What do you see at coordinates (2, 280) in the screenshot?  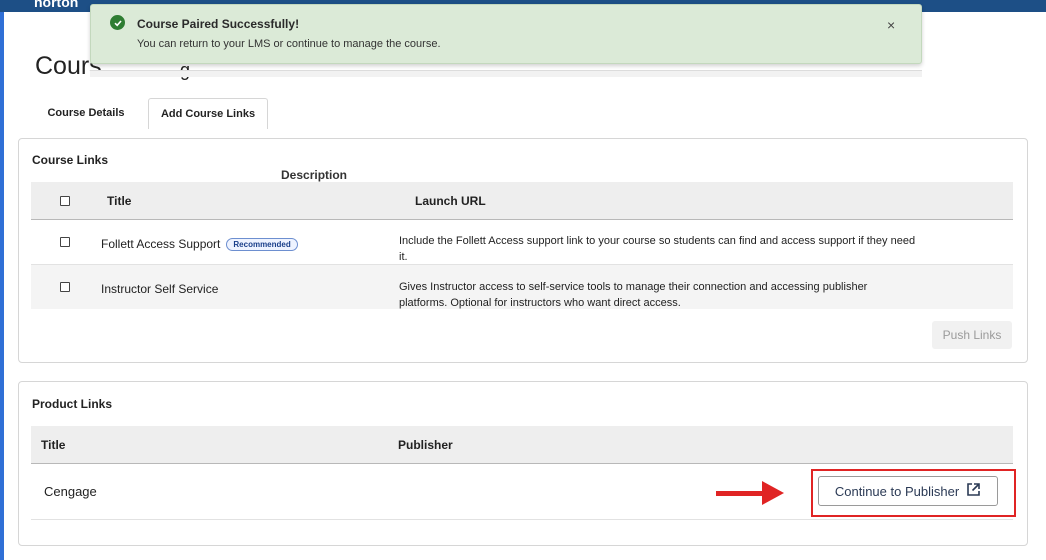 I see `left-edge-bar` at bounding box center [2, 280].